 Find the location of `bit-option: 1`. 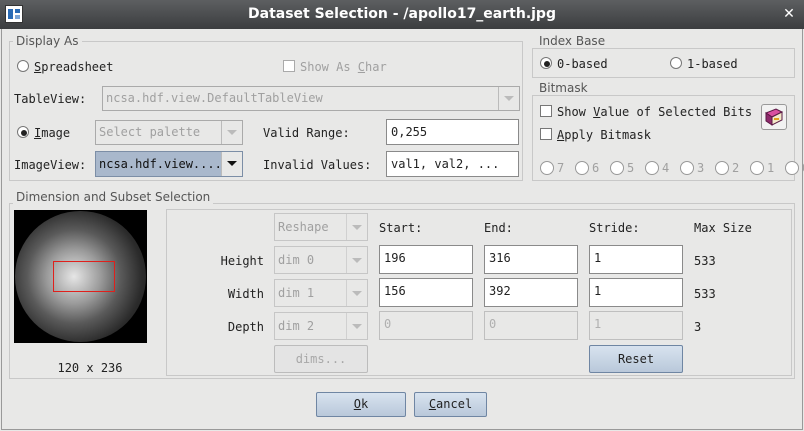

bit-option: 1 is located at coordinates (766, 168).